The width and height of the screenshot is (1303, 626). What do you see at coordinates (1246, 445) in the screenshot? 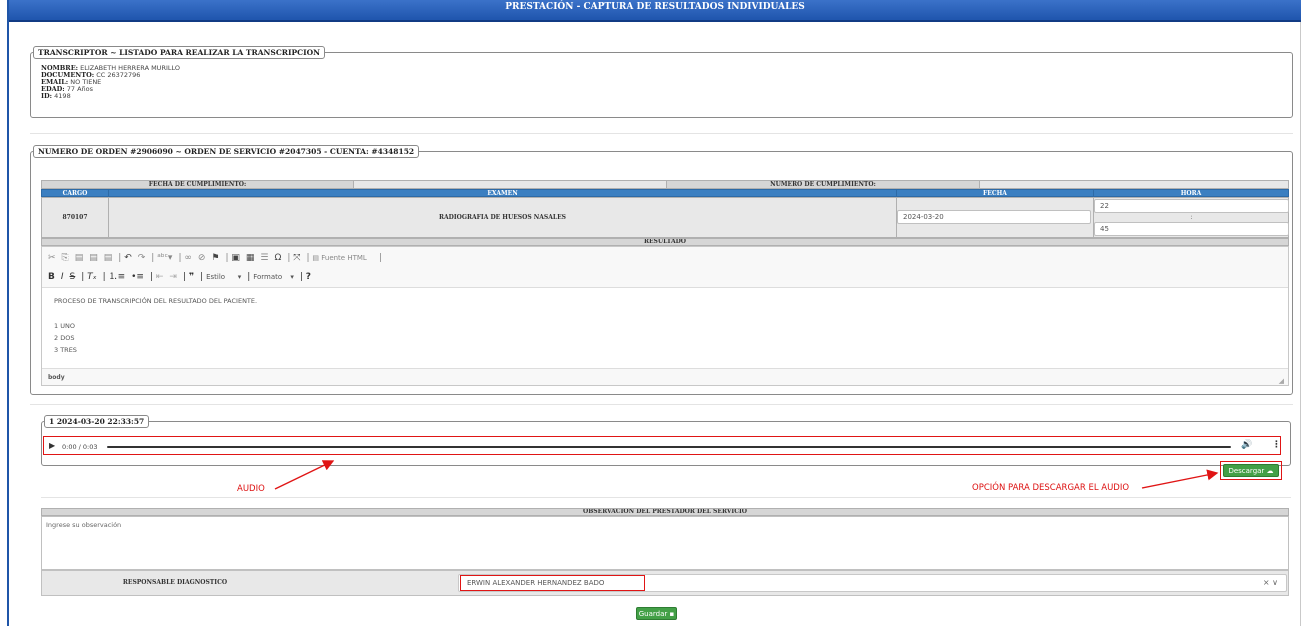
I see `volume-icon: 🔊` at bounding box center [1246, 445].